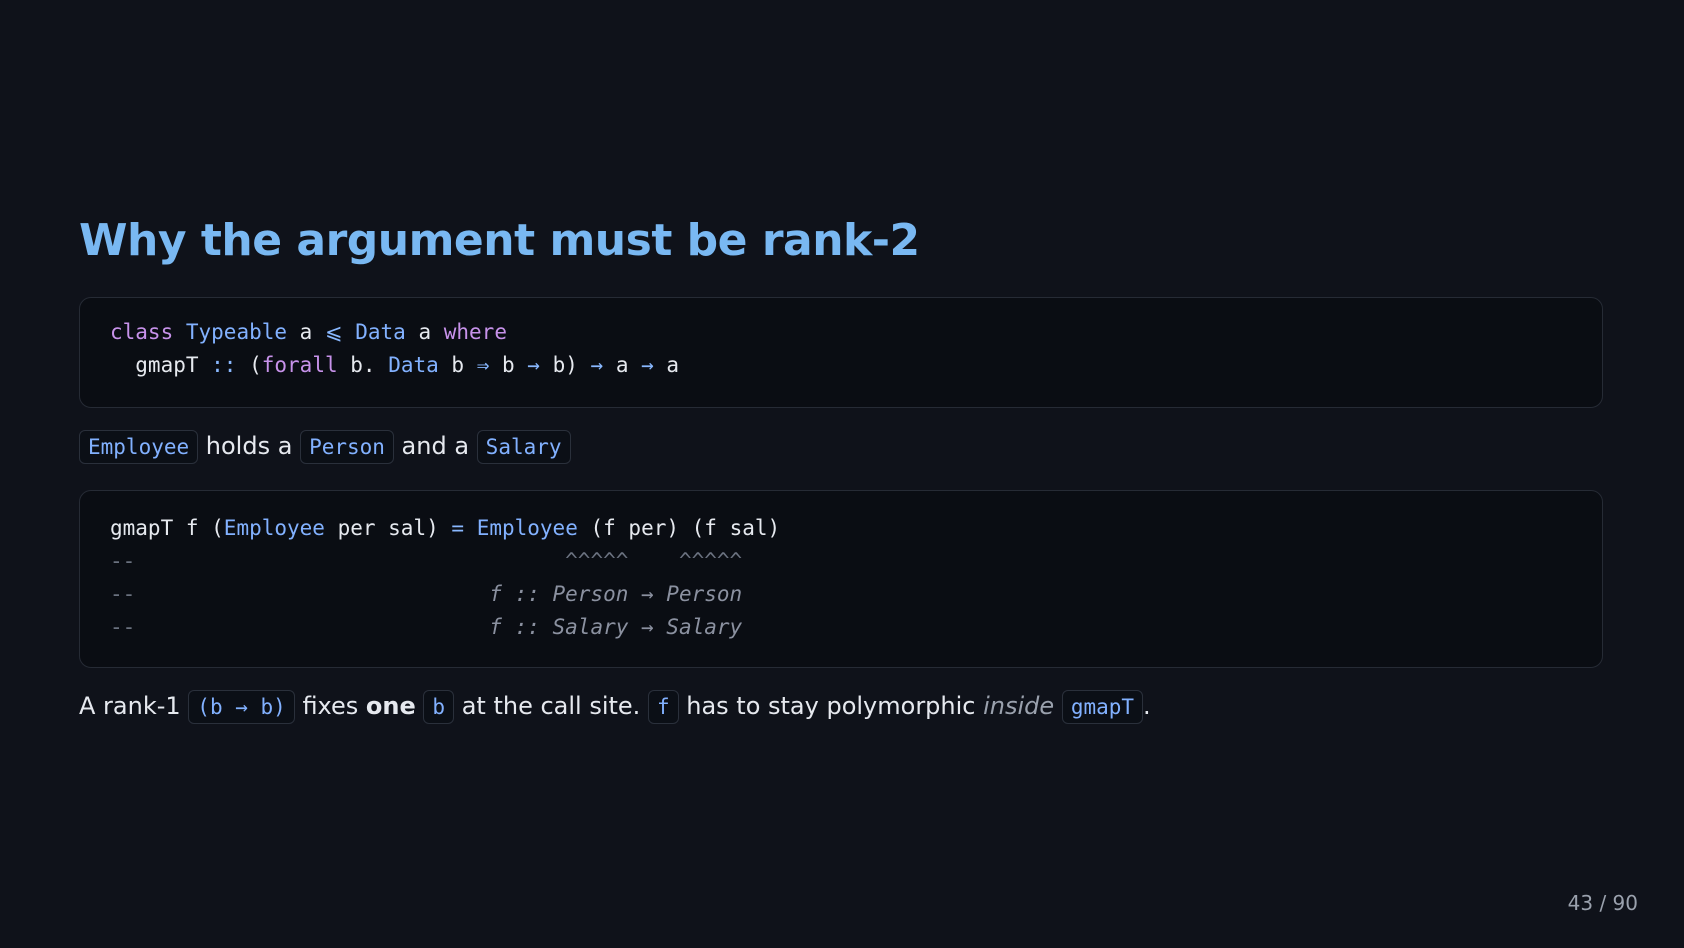  Describe the element at coordinates (439, 627) in the screenshot. I see `comment-text: f :: Salary → Salary` at that location.